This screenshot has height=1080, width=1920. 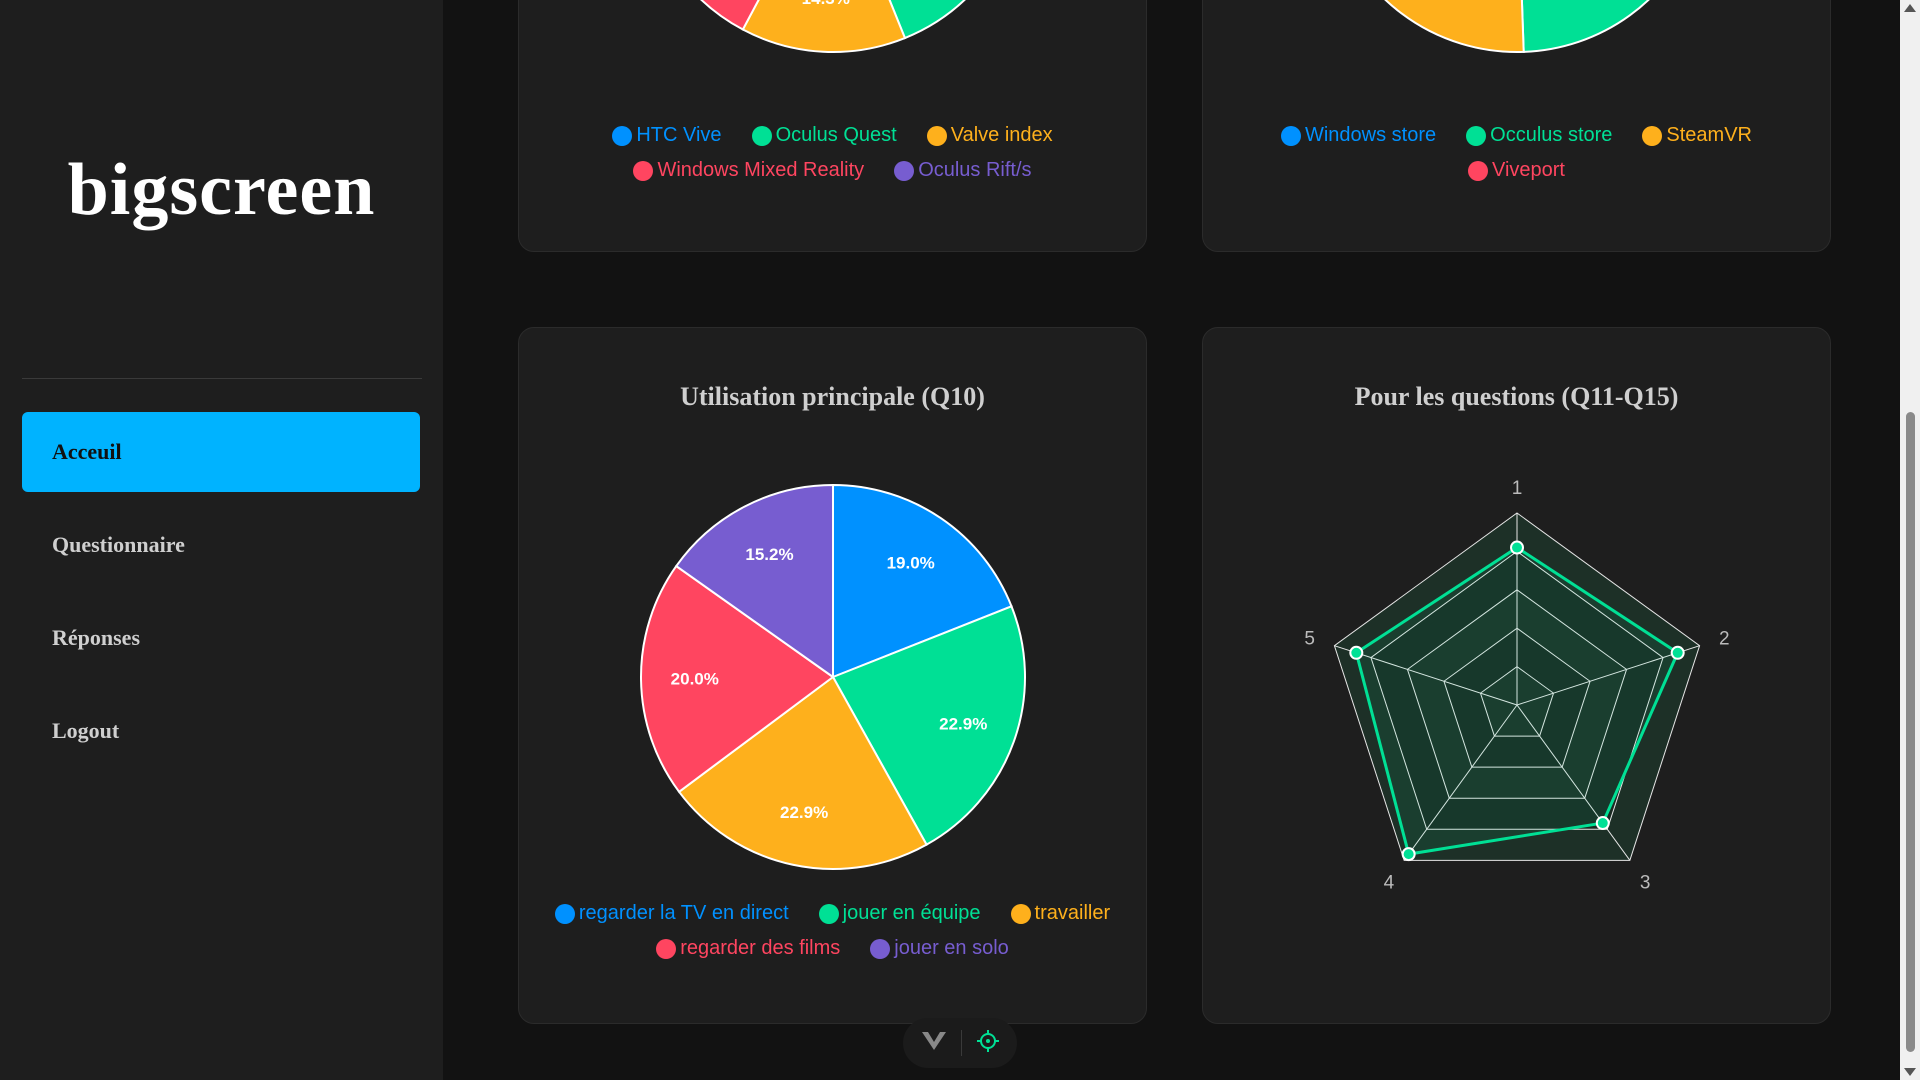 I want to click on legend-row: Viveport, so click(x=1516, y=170).